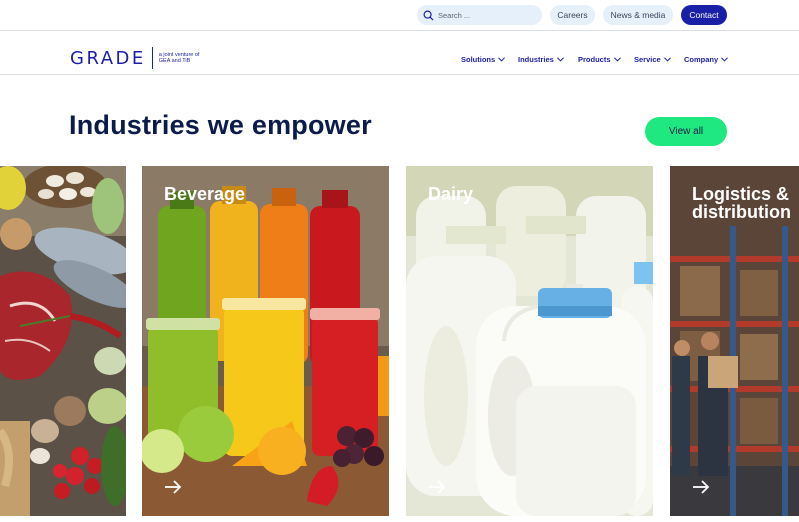 The height and width of the screenshot is (522, 799). Describe the element at coordinates (478, 59) in the screenshot. I see `nav-label: Solutions` at that location.